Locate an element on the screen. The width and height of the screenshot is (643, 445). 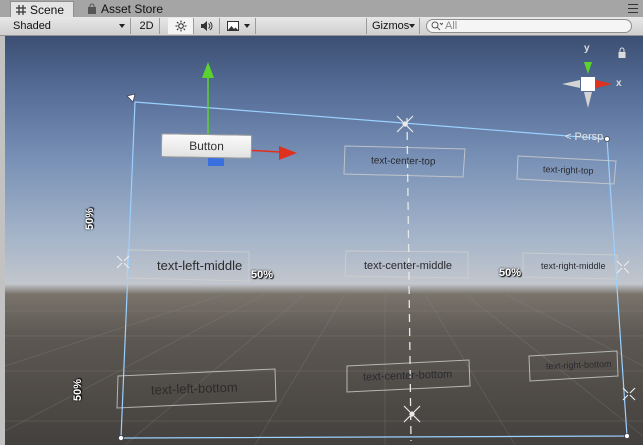
search-input is located at coordinates (529, 26).